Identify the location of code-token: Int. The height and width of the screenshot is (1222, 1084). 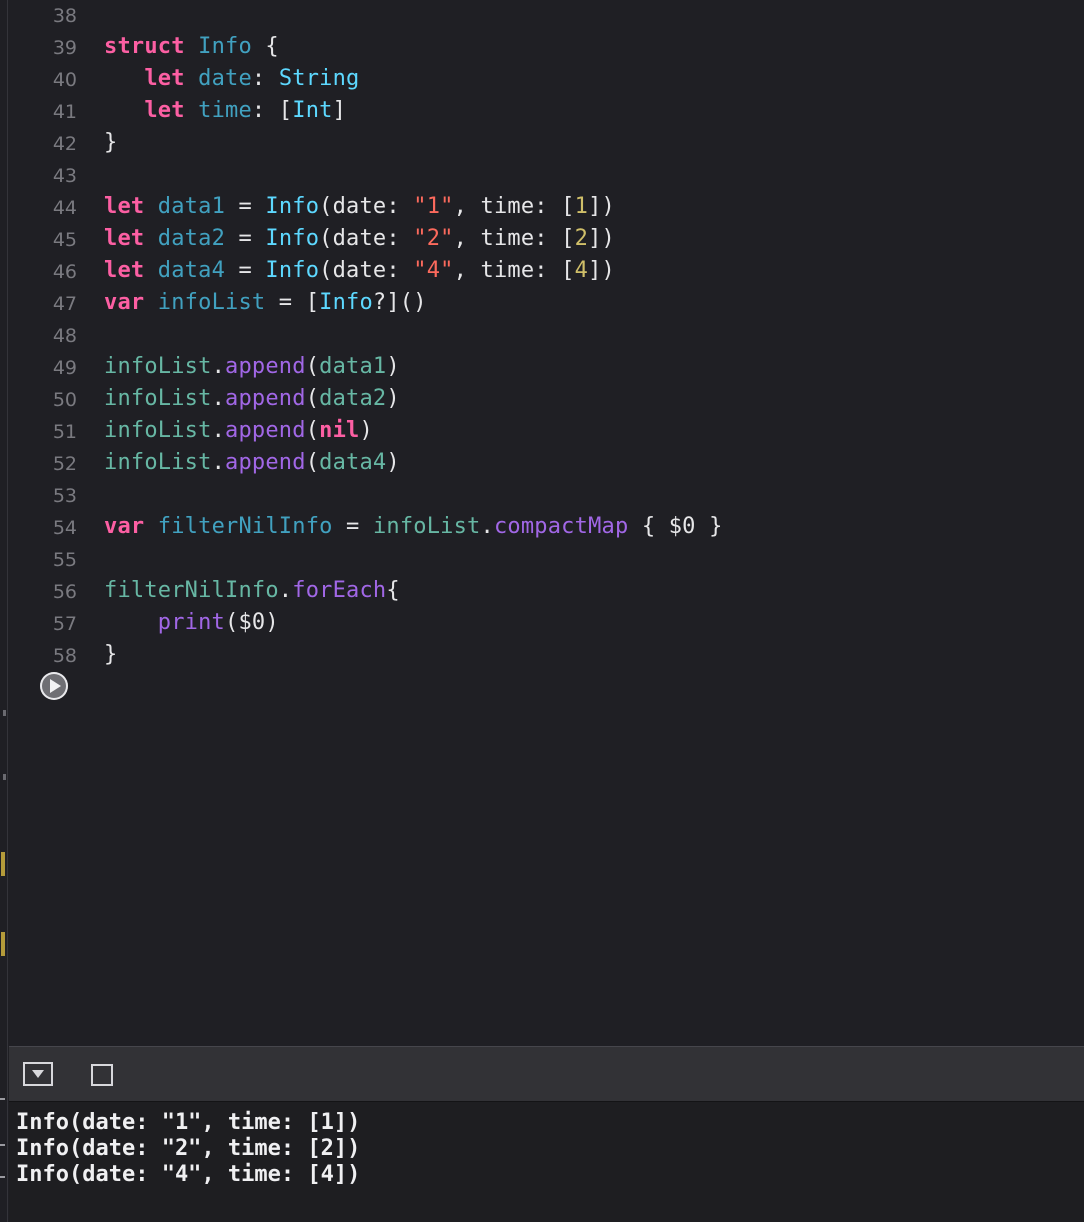
(312, 110).